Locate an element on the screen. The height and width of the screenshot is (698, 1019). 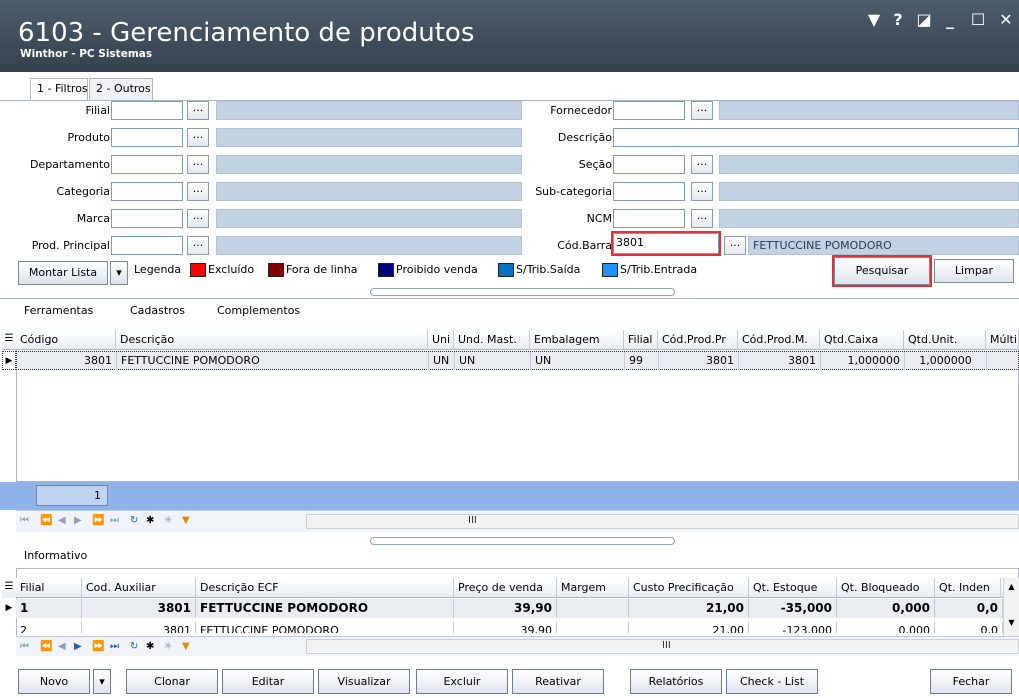
limpar-button: Limpar is located at coordinates (974, 271).